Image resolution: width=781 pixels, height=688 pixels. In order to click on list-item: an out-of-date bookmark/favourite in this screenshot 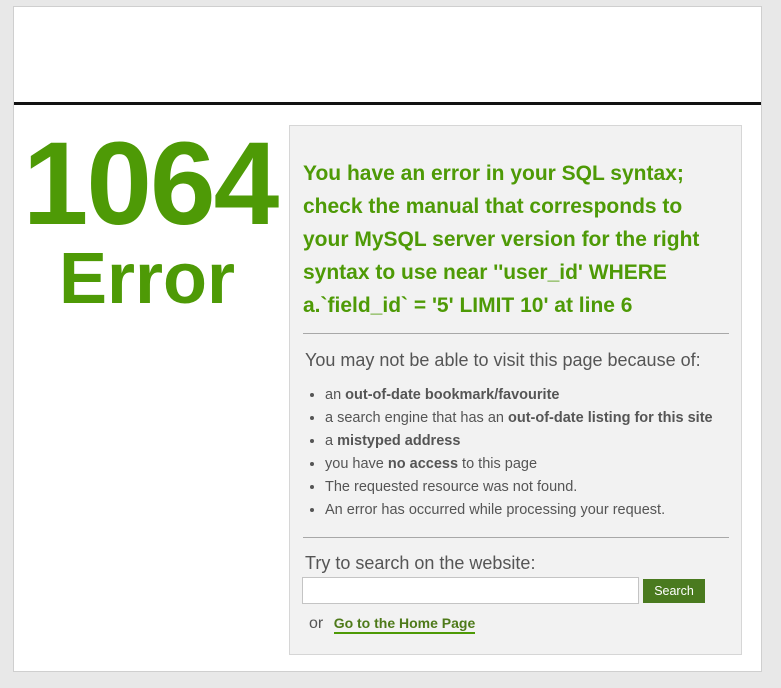, I will do `click(519, 395)`.